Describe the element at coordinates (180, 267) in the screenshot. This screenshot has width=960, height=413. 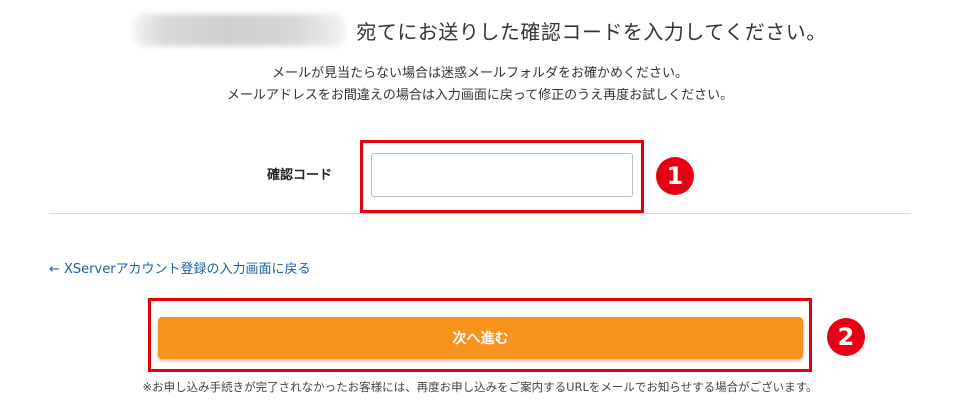
I see `back-to-registration-link: ← XServerアカウント登録の入力画面に戻る` at that location.